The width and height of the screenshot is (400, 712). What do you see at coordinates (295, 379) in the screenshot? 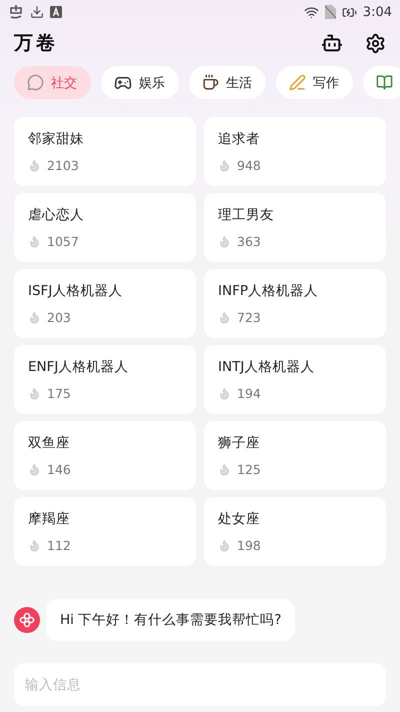
I see `bot-card: INTJ人格机器人 194` at bounding box center [295, 379].